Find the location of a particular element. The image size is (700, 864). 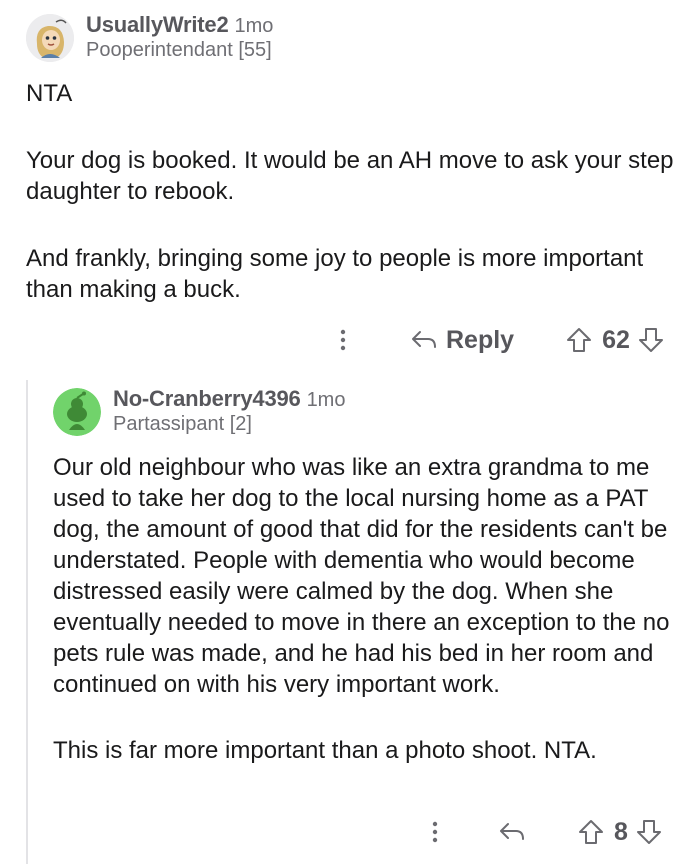

comment-1-header: UsuallyWrite2 1mo Pooperintendant [55] is located at coordinates (149, 38).